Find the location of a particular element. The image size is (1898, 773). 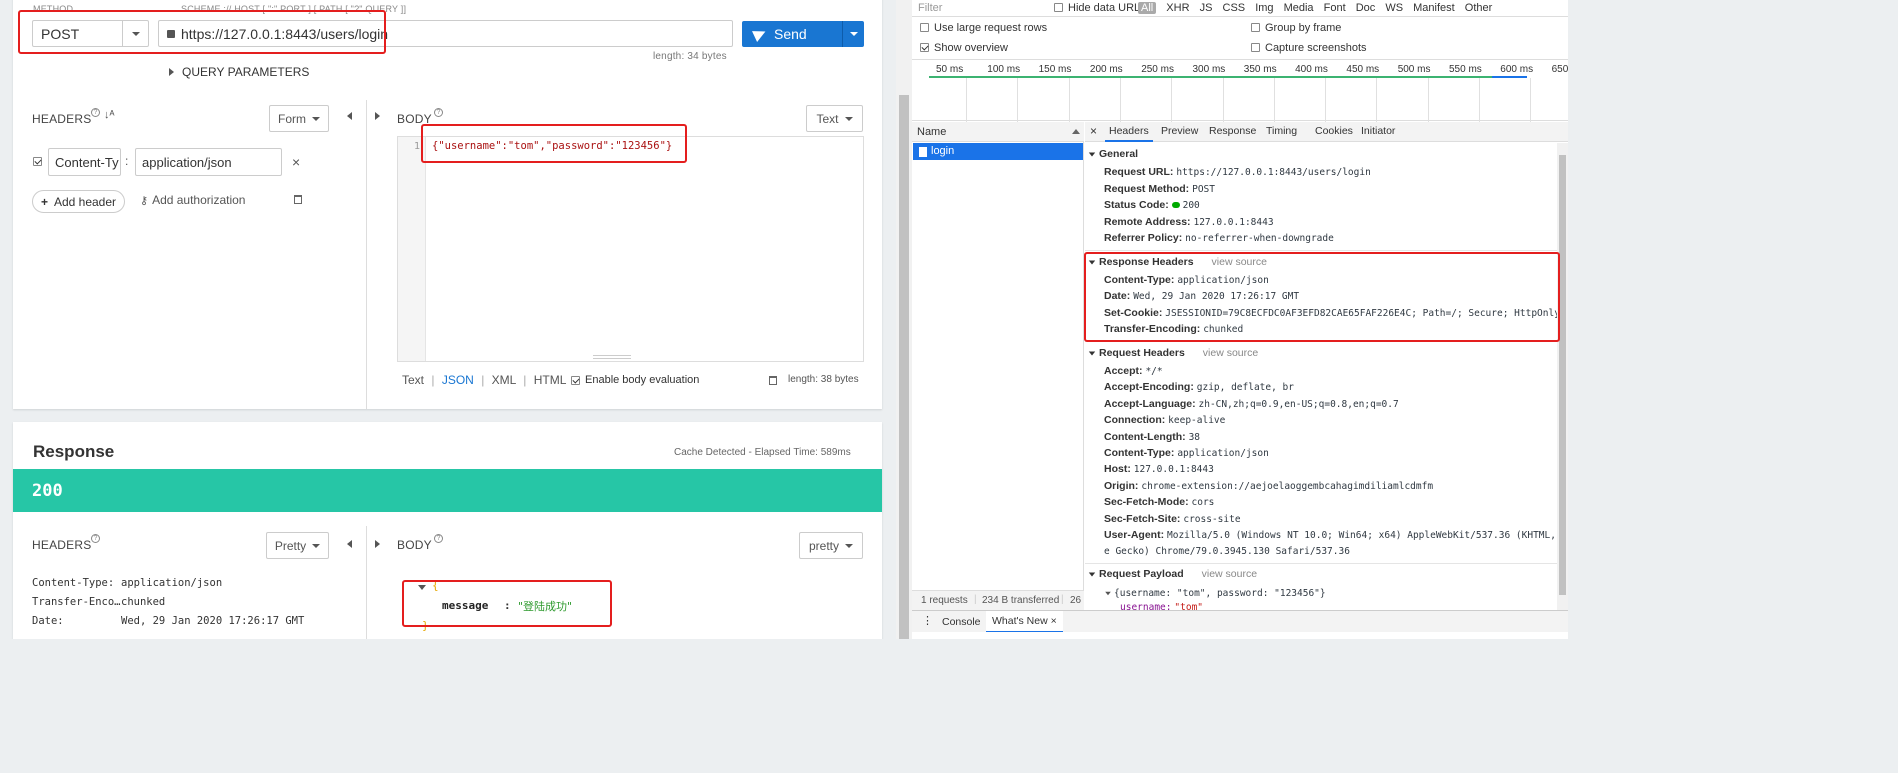

json-collapse-icon is located at coordinates (422, 587).